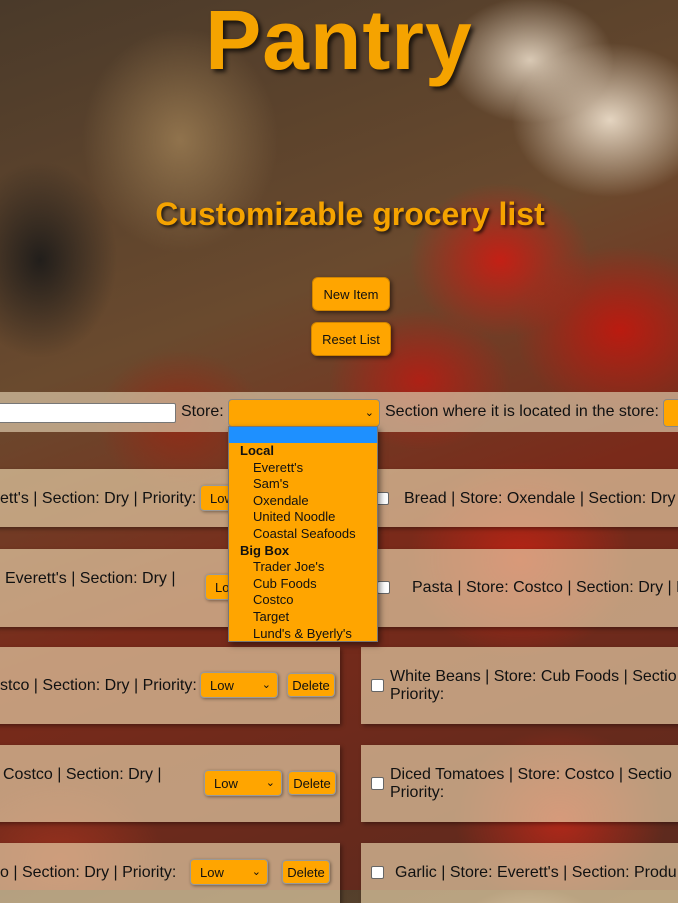 The width and height of the screenshot is (678, 903). Describe the element at coordinates (304, 413) in the screenshot. I see `store-select: ⌄` at that location.